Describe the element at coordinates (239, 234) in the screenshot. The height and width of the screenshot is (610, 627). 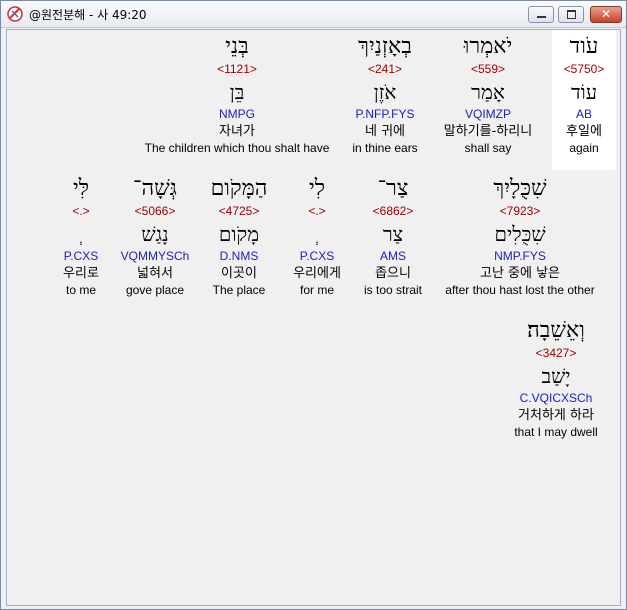
I see `lemma: מָקֹום` at that location.